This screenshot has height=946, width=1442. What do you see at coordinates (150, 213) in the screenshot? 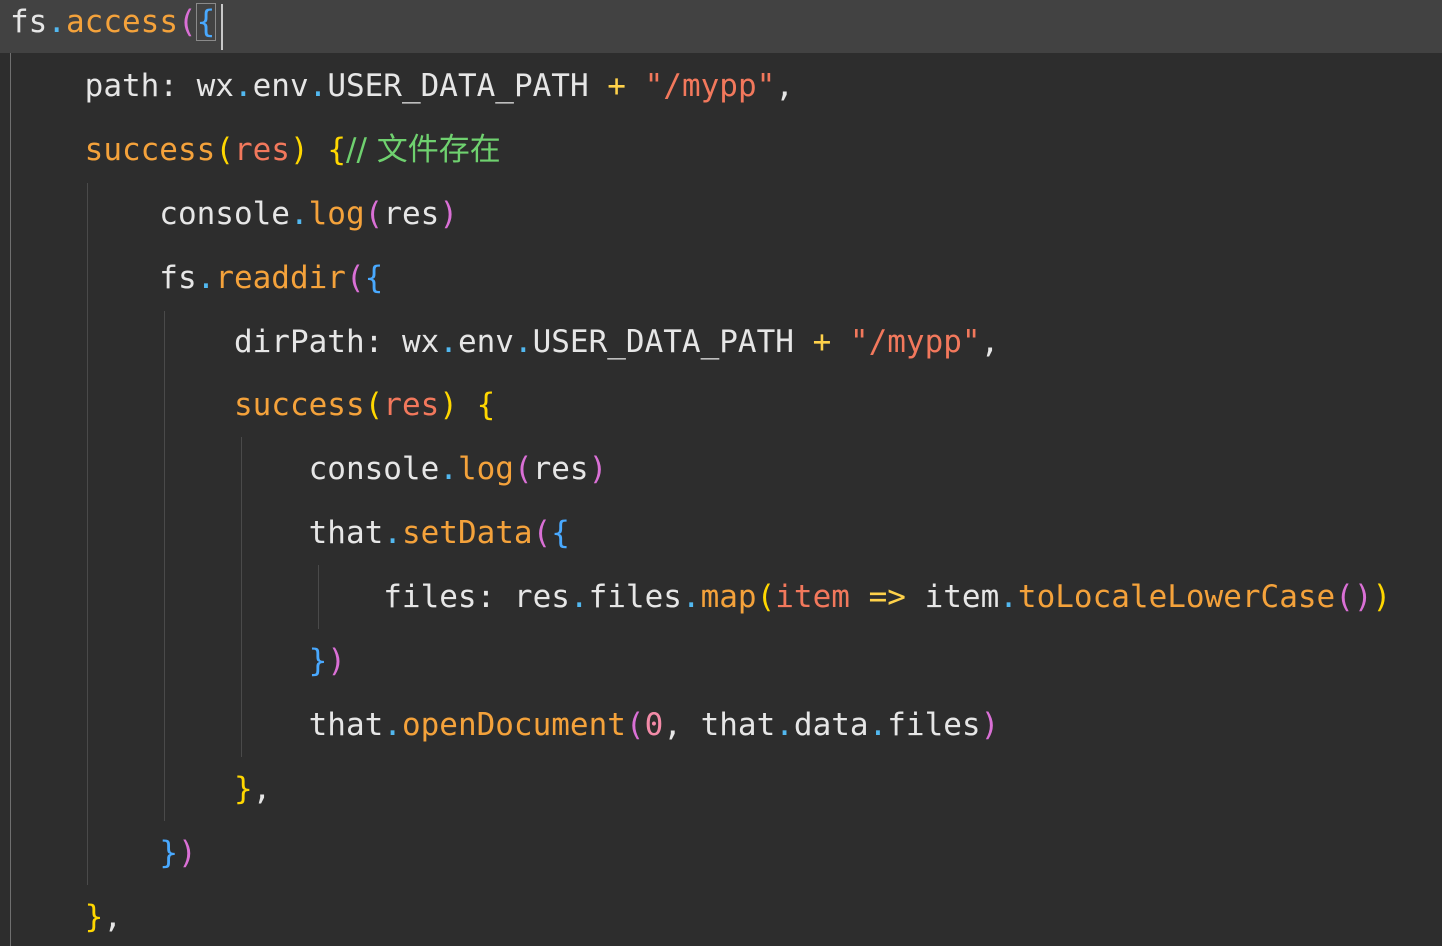
I see `code-token: console` at bounding box center [150, 213].